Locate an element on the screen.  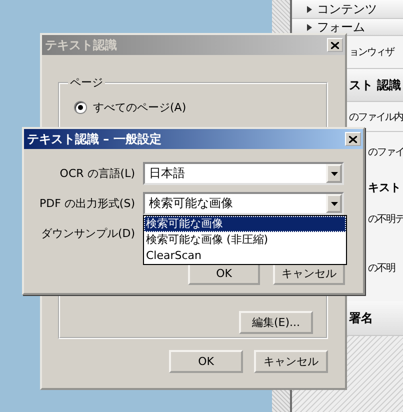
dropdown-value: 検索可能な画像 is located at coordinates (191, 203).